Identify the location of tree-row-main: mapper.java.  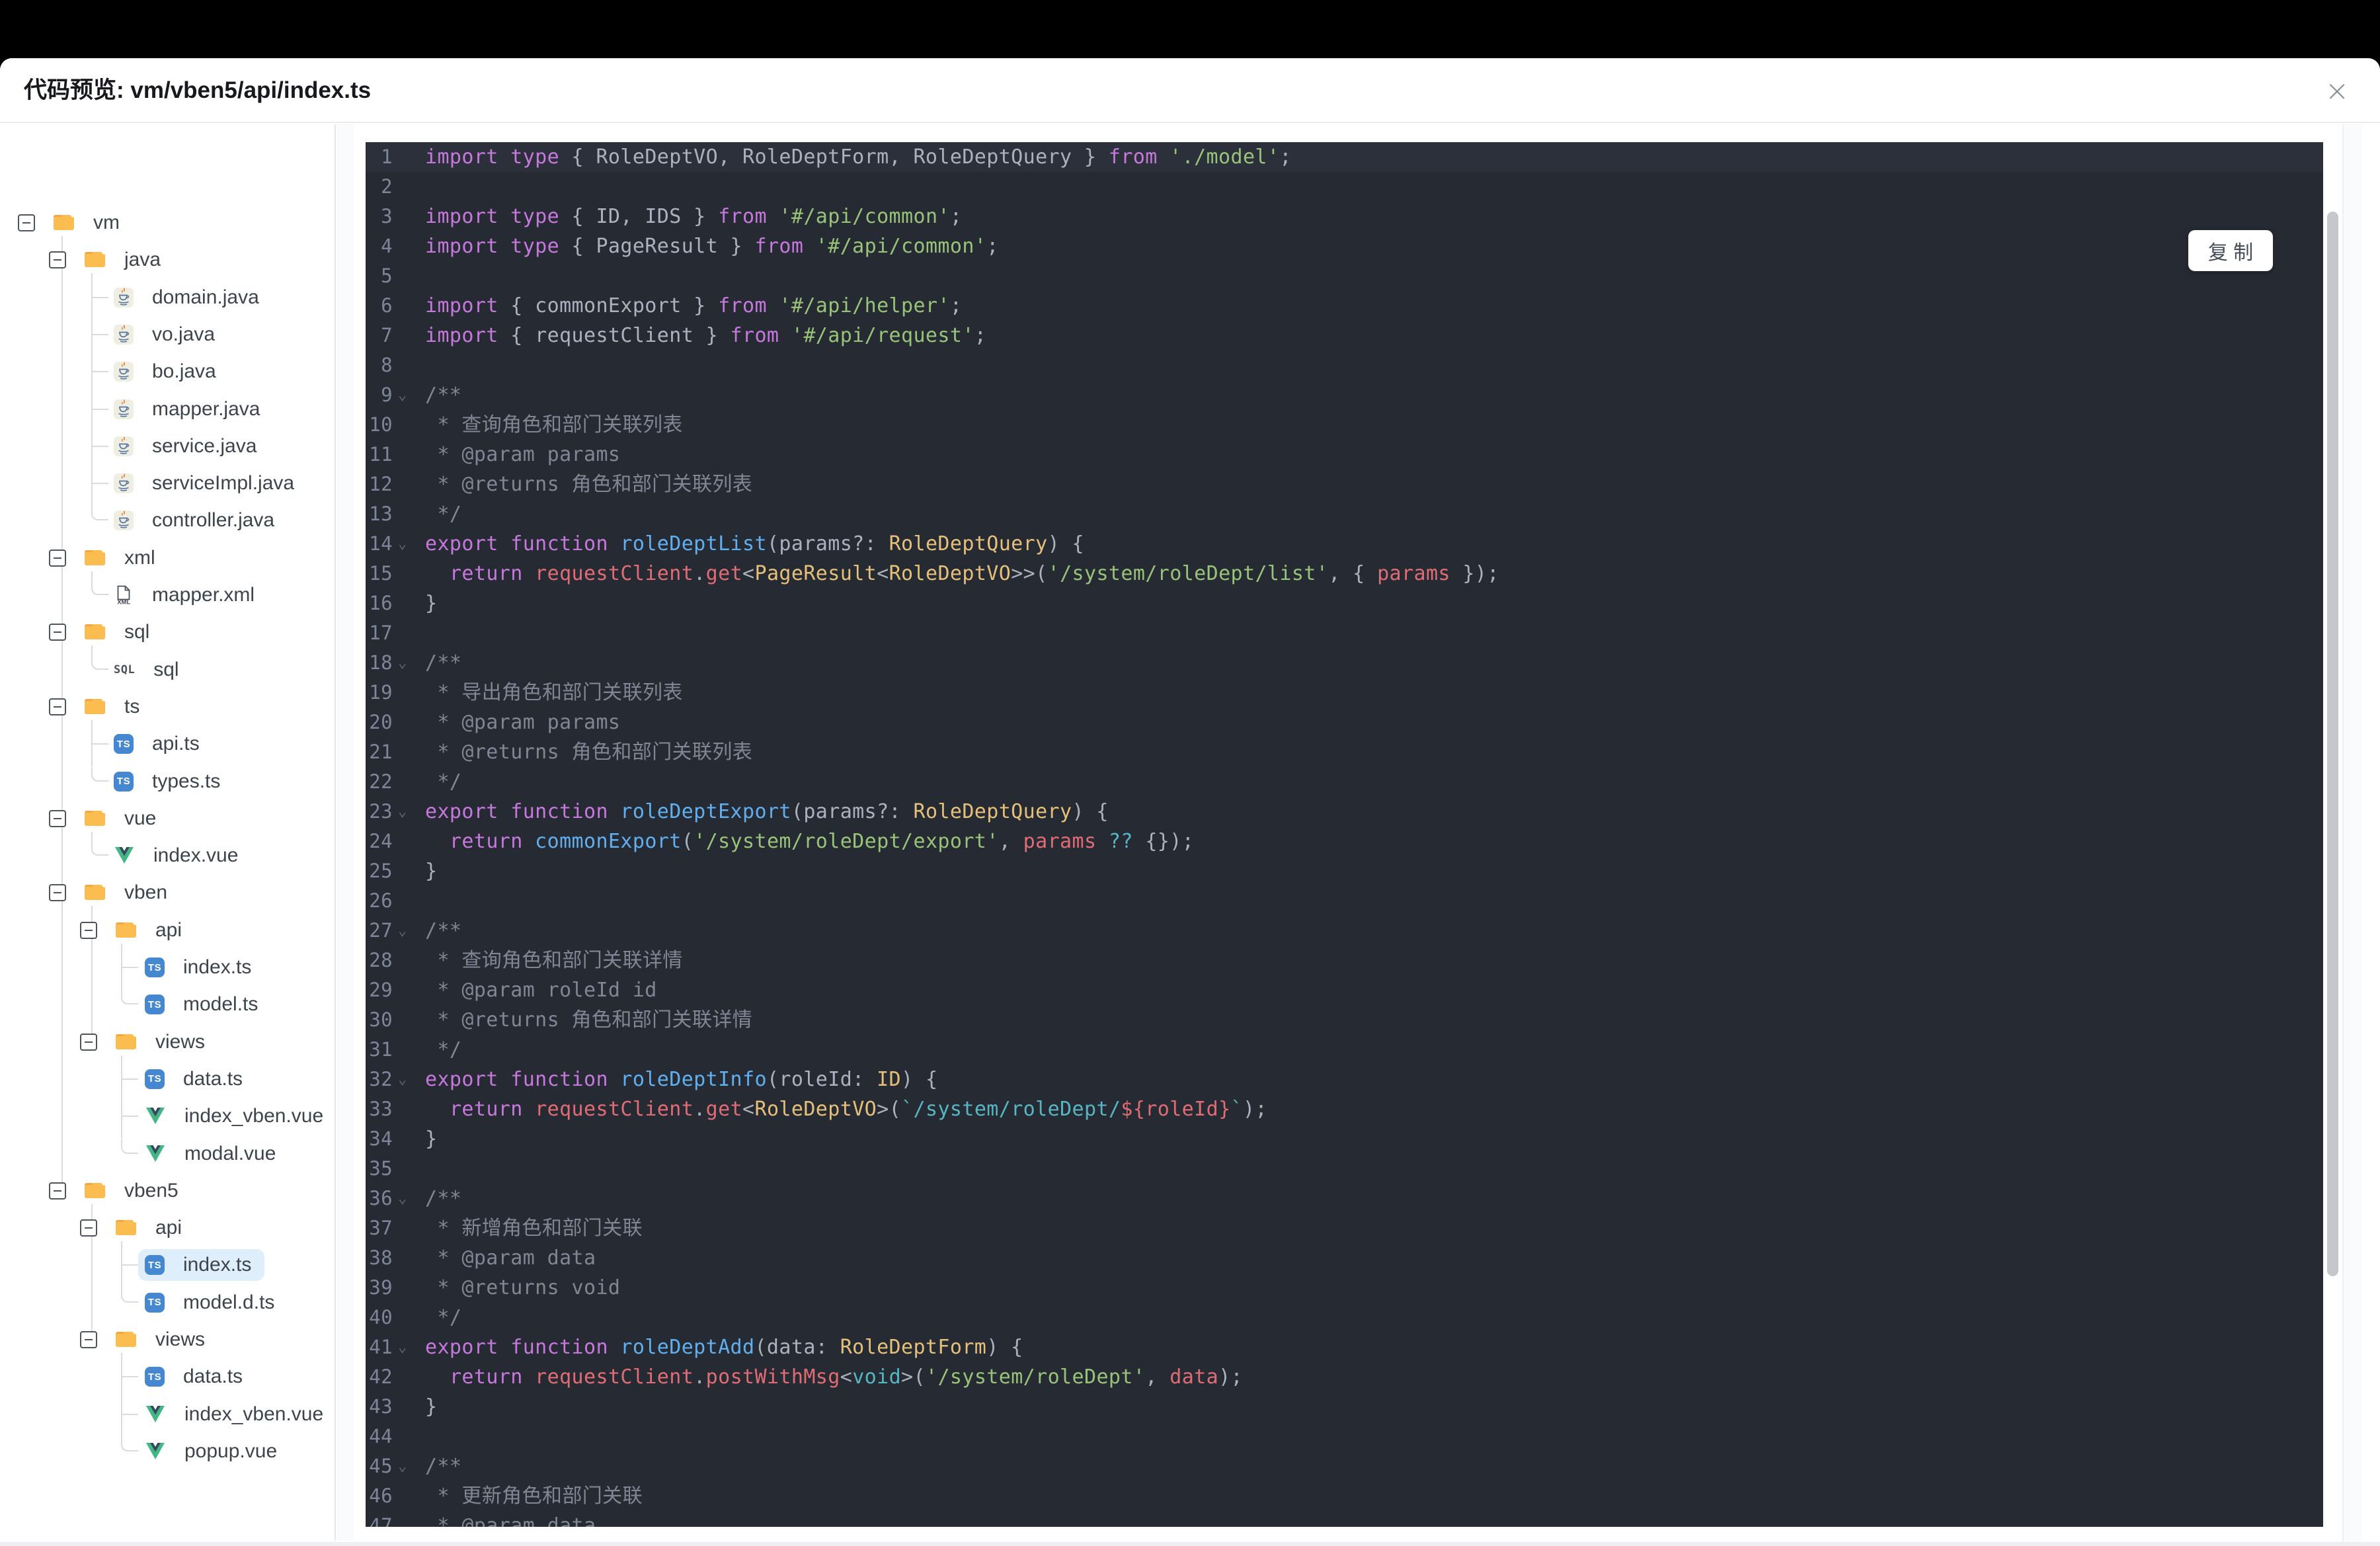
(190, 409).